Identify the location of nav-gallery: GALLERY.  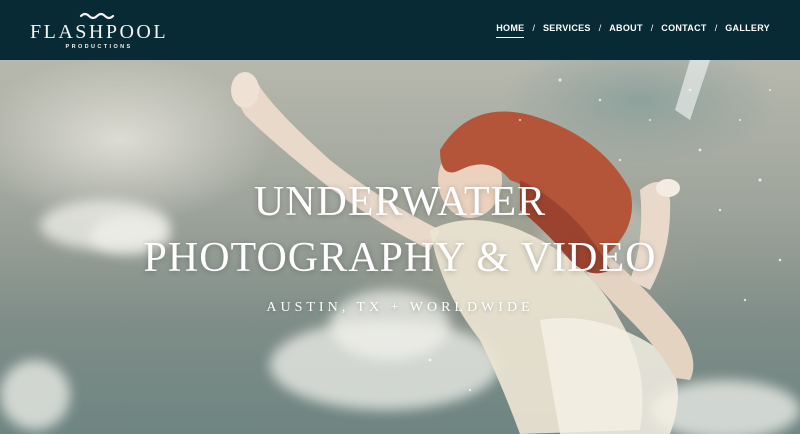
(747, 30).